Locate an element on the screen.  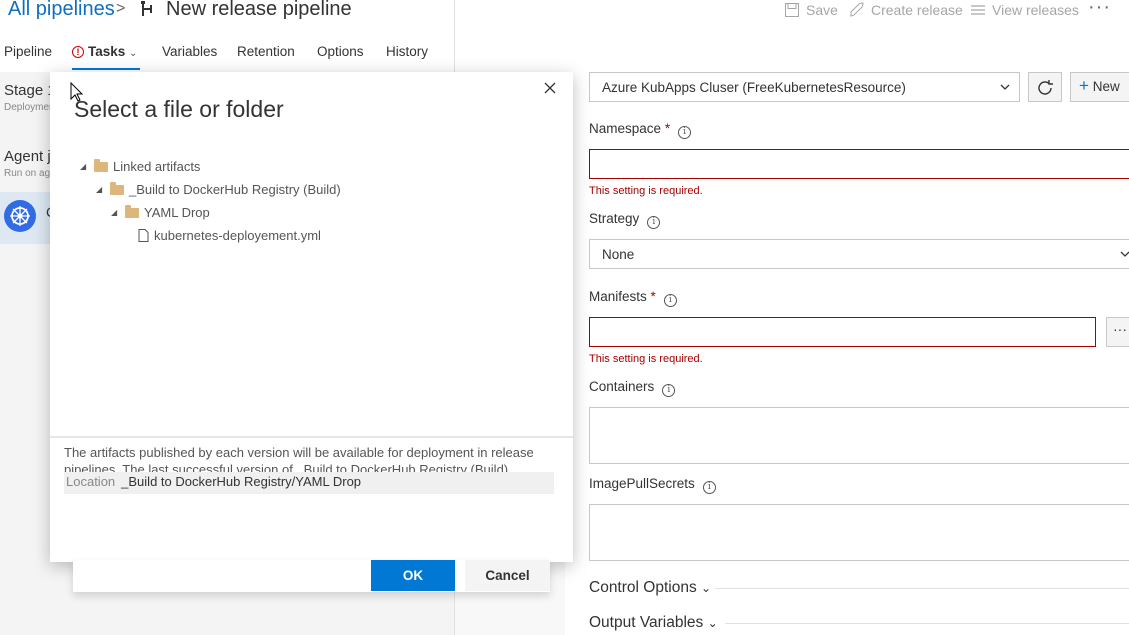
imagepullsecrets-label-text: ImagePullSecrets is located at coordinates (642, 483).